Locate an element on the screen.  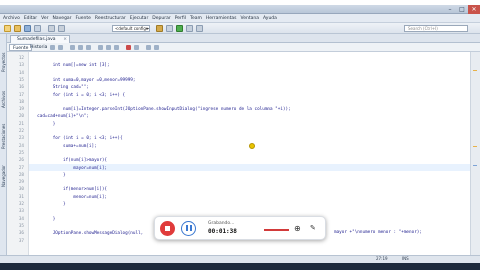
tab-label: Sumadefilas.java is located at coordinates (36, 39).